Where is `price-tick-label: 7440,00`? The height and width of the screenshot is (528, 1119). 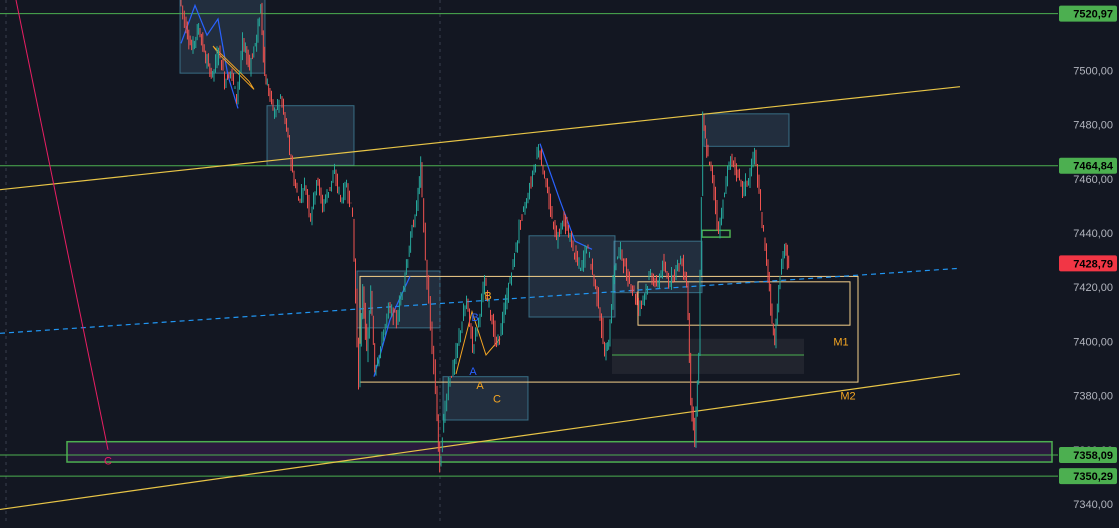
price-tick-label: 7440,00 is located at coordinates (1093, 234).